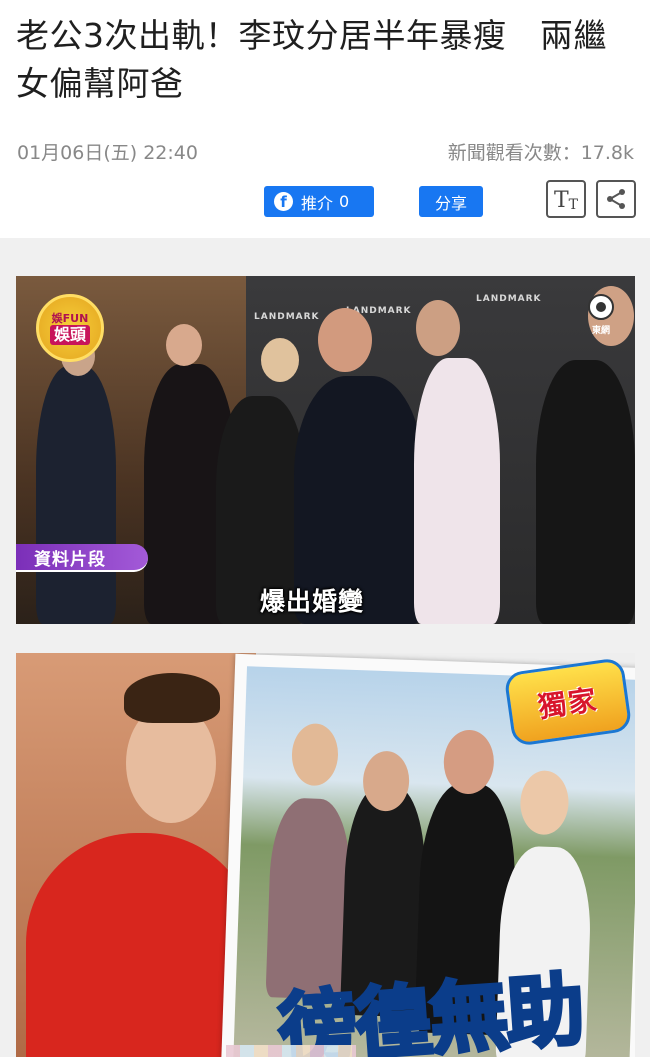 The width and height of the screenshot is (650, 1057). I want to click on font-size-small-icon: T, so click(573, 205).